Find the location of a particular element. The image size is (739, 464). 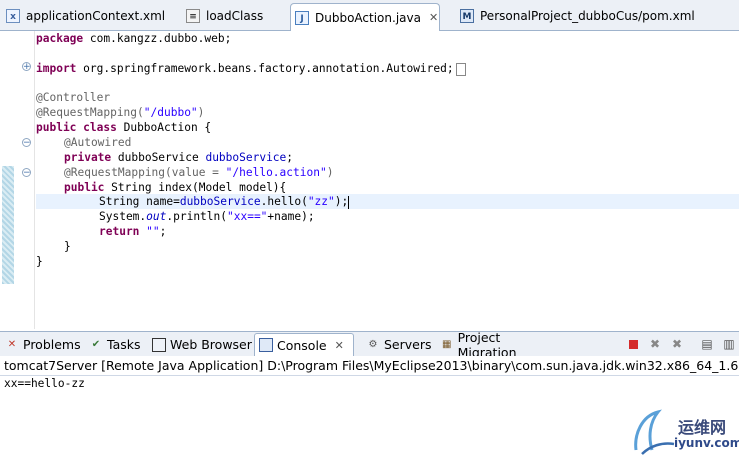

code-line: @RequestMapping("/dubbo") is located at coordinates (120, 112).